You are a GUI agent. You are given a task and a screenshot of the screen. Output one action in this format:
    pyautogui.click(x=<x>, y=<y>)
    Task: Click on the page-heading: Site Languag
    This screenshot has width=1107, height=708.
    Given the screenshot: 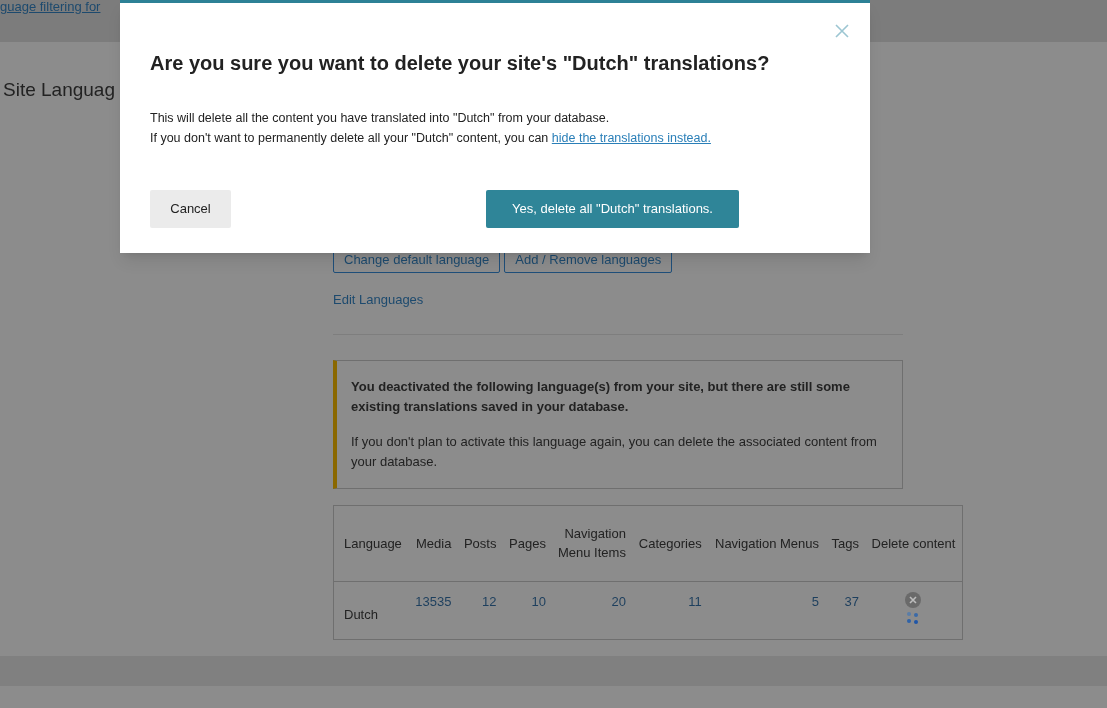 What is the action you would take?
    pyautogui.click(x=59, y=90)
    